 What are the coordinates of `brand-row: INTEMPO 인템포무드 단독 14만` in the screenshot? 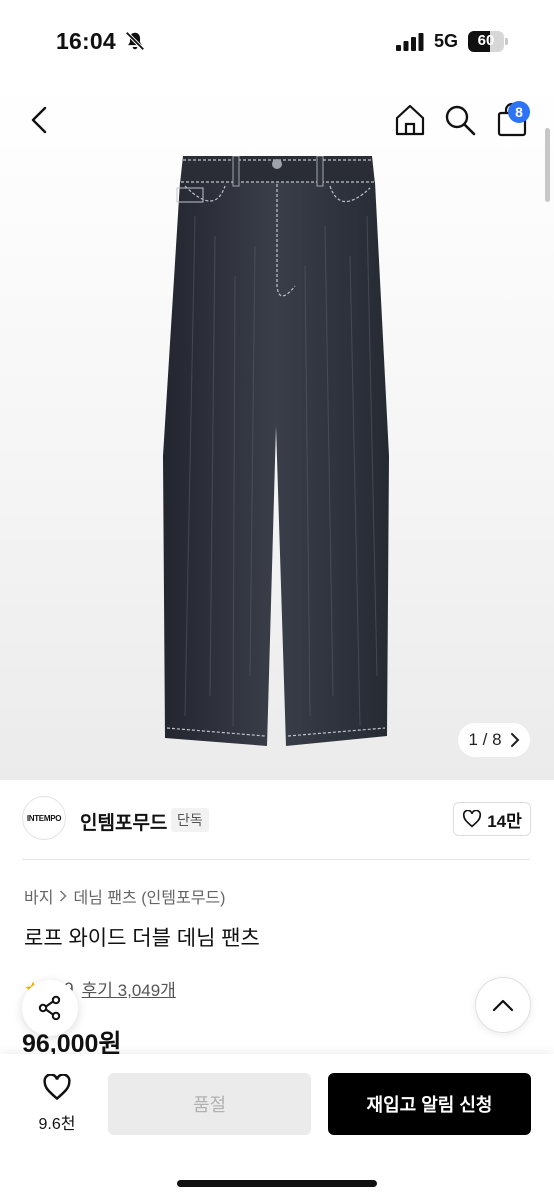 It's located at (277, 820).